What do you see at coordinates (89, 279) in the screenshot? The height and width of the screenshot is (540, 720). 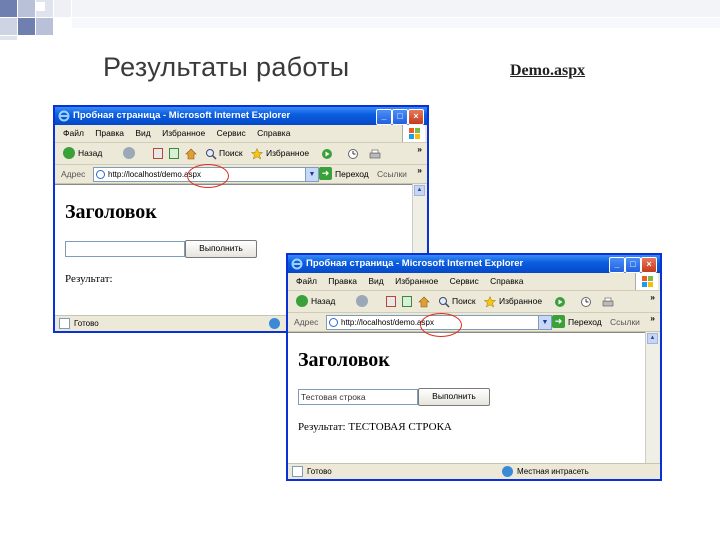 I see `result-text: Результат:` at bounding box center [89, 279].